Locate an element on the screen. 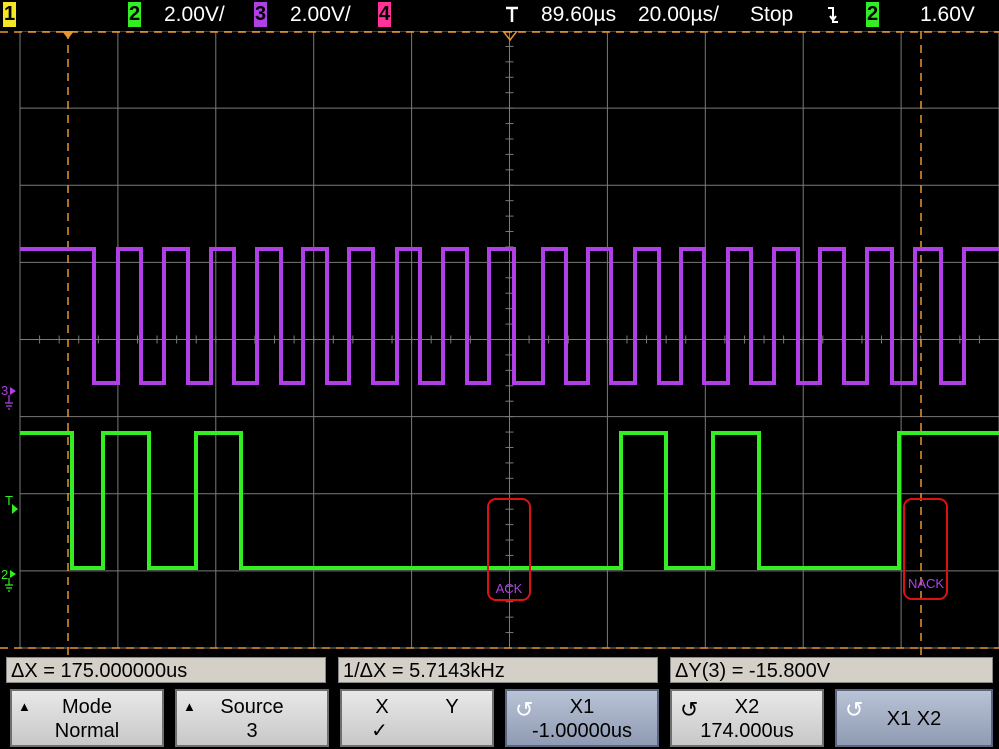 This screenshot has height=749, width=999. channel-3-badge: 3 is located at coordinates (260, 14).